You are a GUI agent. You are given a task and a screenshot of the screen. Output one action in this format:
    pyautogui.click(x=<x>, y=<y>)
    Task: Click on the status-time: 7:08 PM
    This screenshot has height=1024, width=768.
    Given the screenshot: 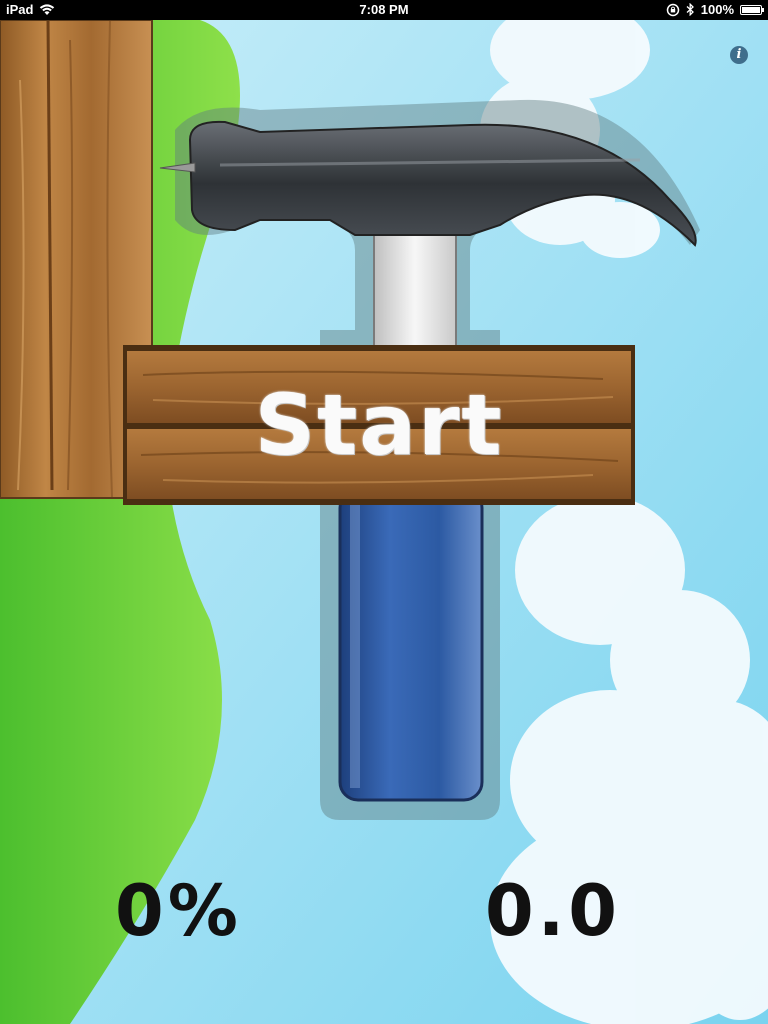 What is the action you would take?
    pyautogui.click(x=384, y=9)
    